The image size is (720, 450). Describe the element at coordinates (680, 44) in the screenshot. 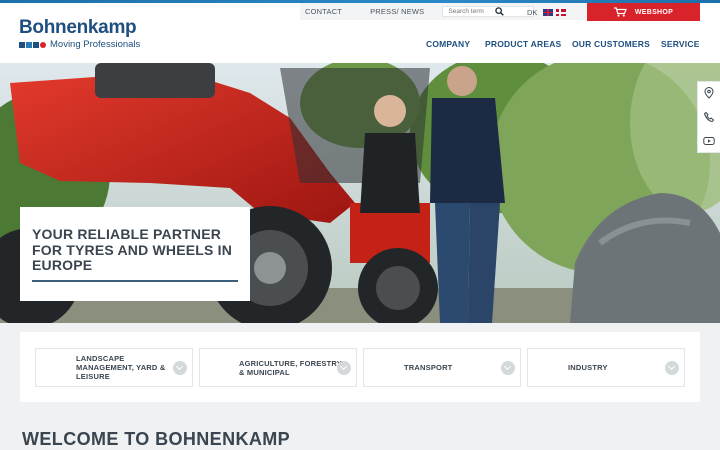

I see `nav-service: SERVICE` at that location.